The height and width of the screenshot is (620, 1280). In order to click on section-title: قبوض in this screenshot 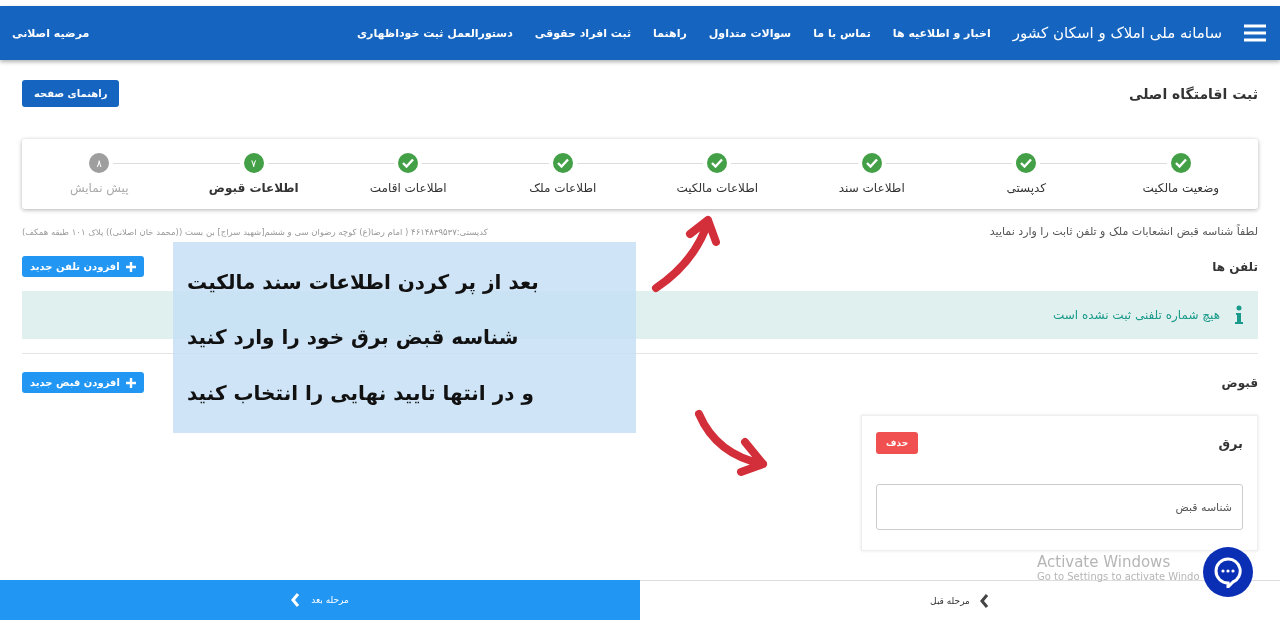, I will do `click(1239, 382)`.